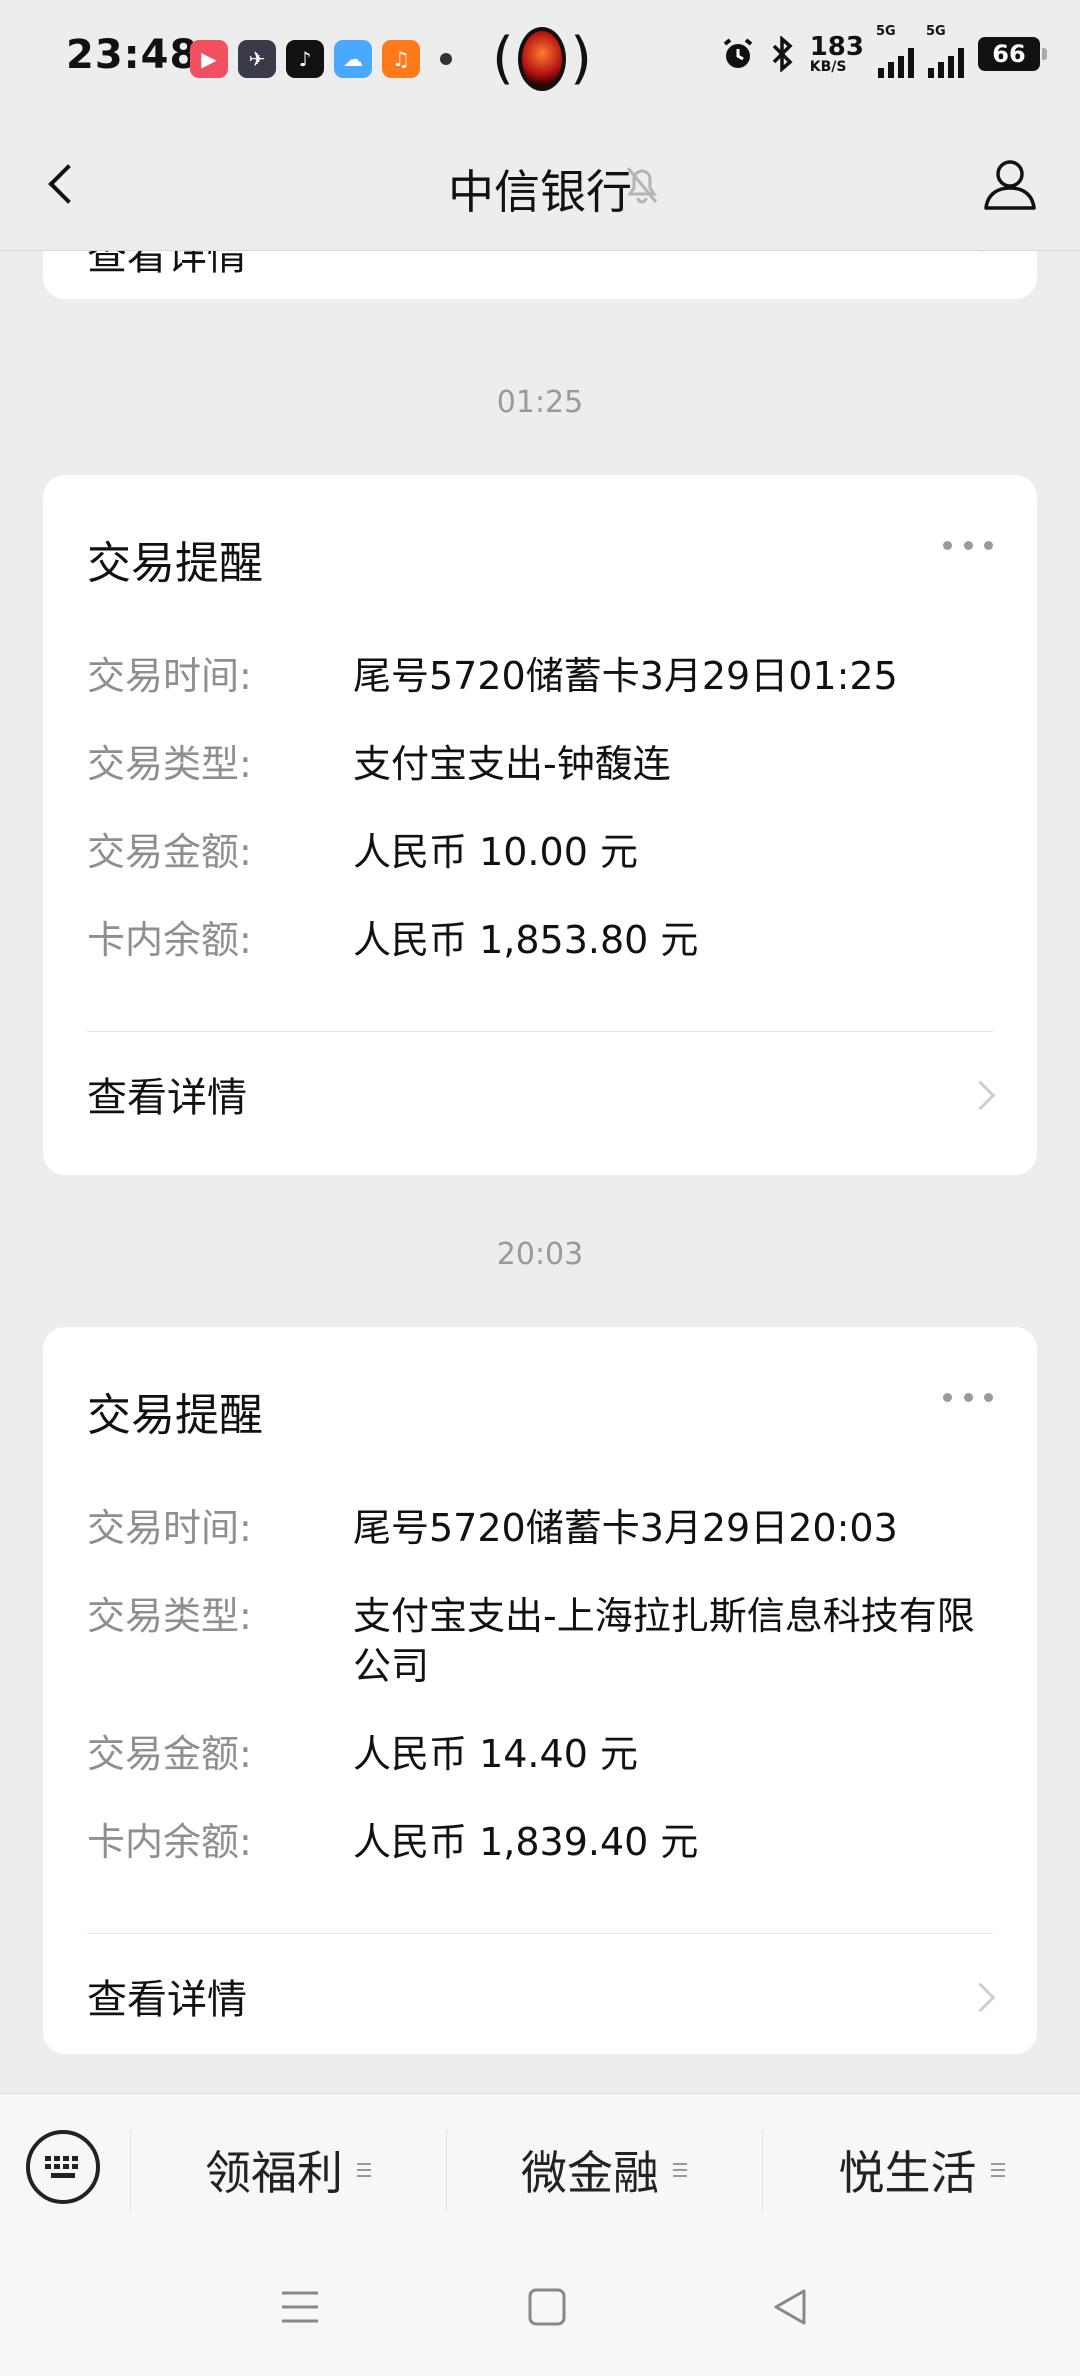  I want to click on avatar, so click(542, 59).